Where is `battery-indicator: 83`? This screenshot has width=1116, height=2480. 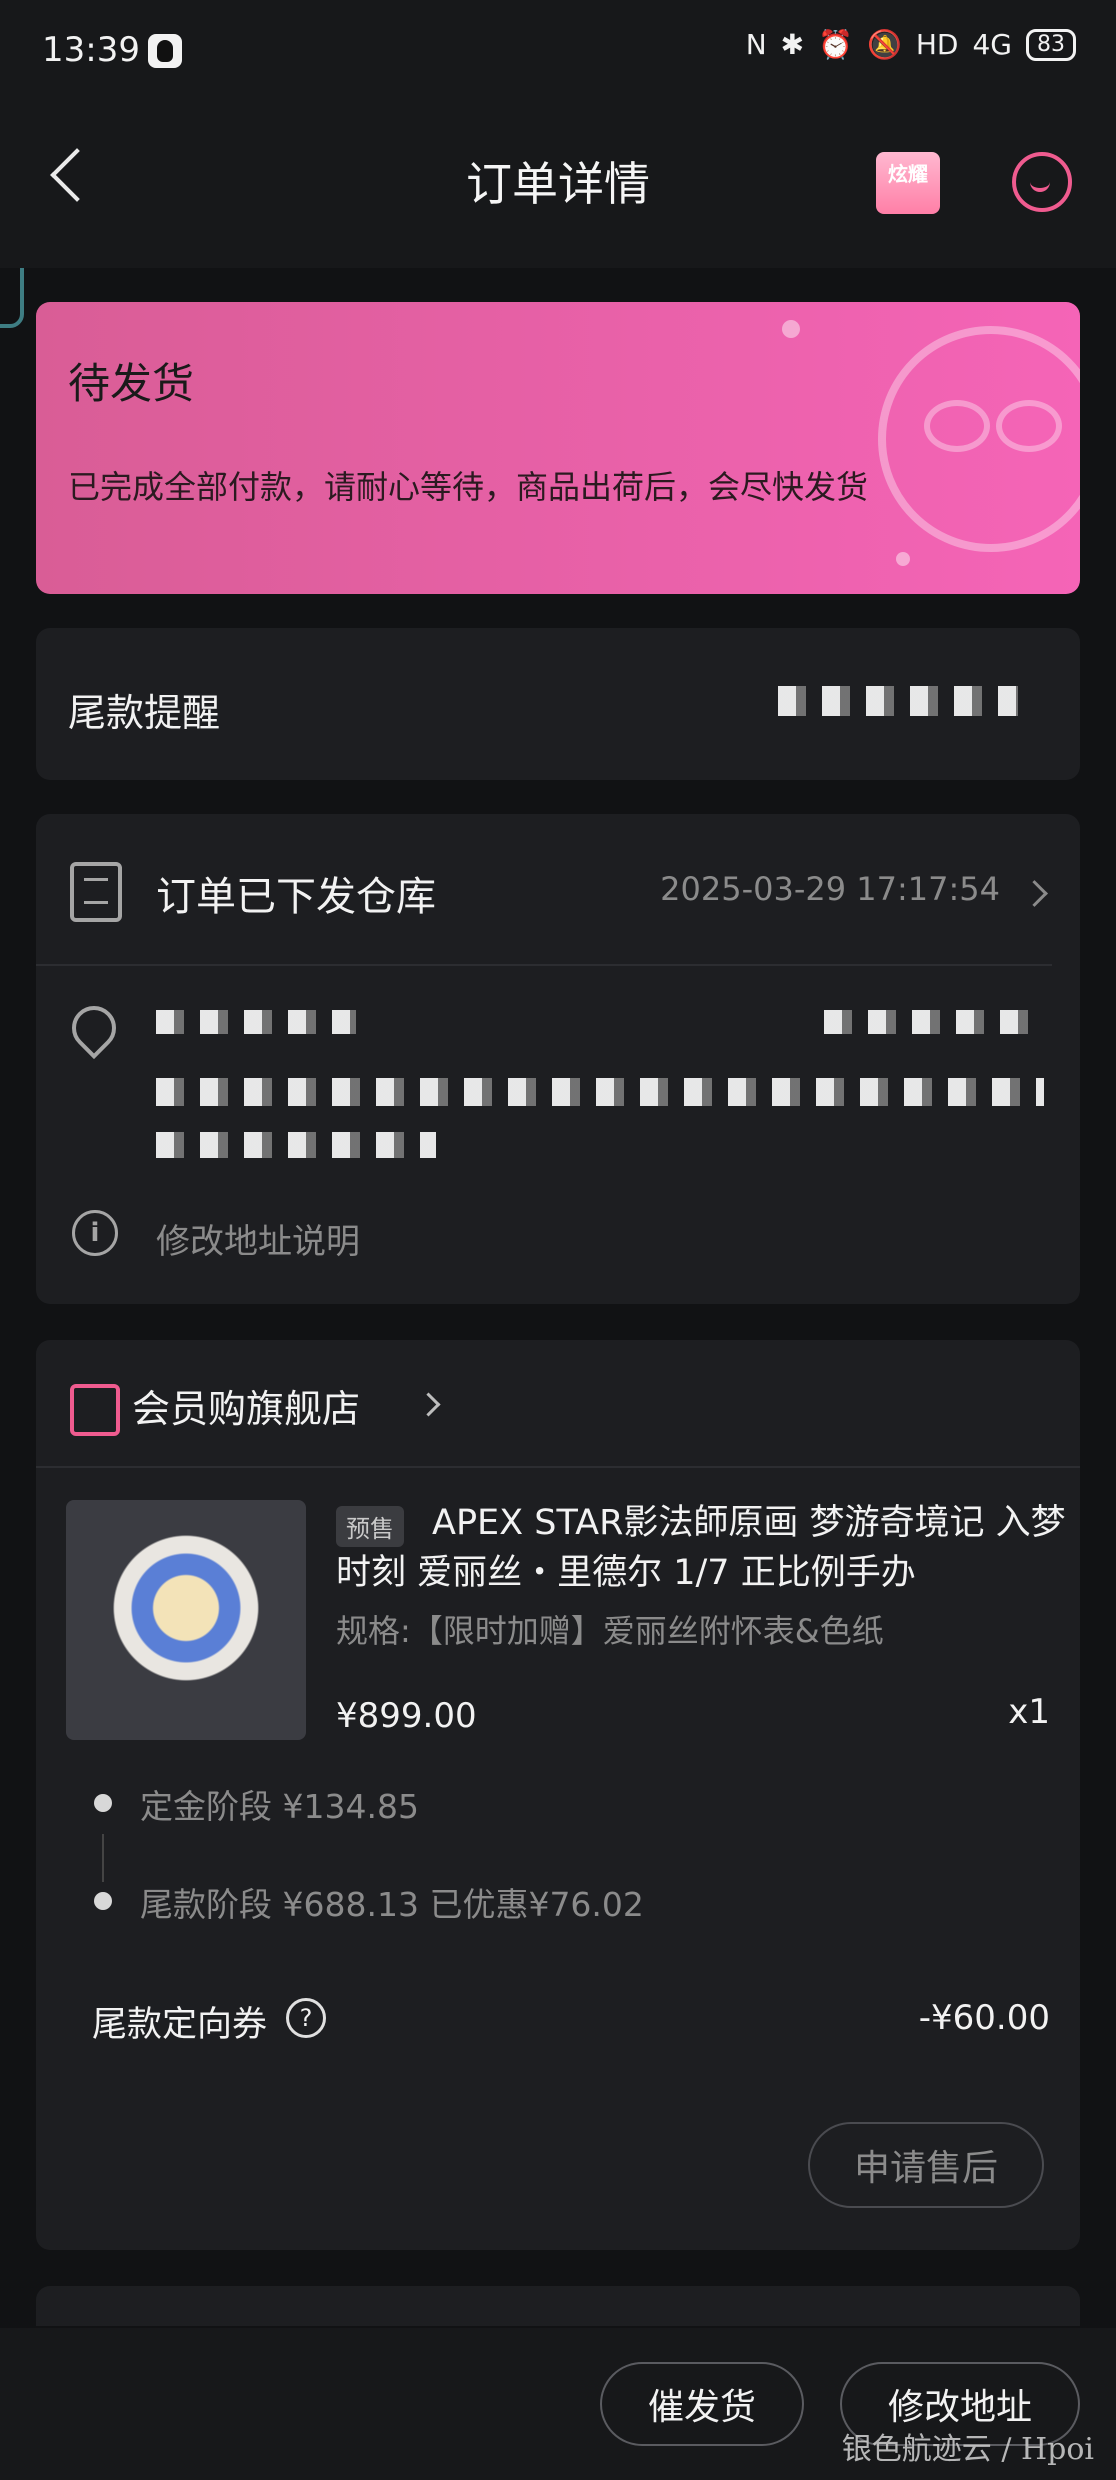 battery-indicator: 83 is located at coordinates (1051, 44).